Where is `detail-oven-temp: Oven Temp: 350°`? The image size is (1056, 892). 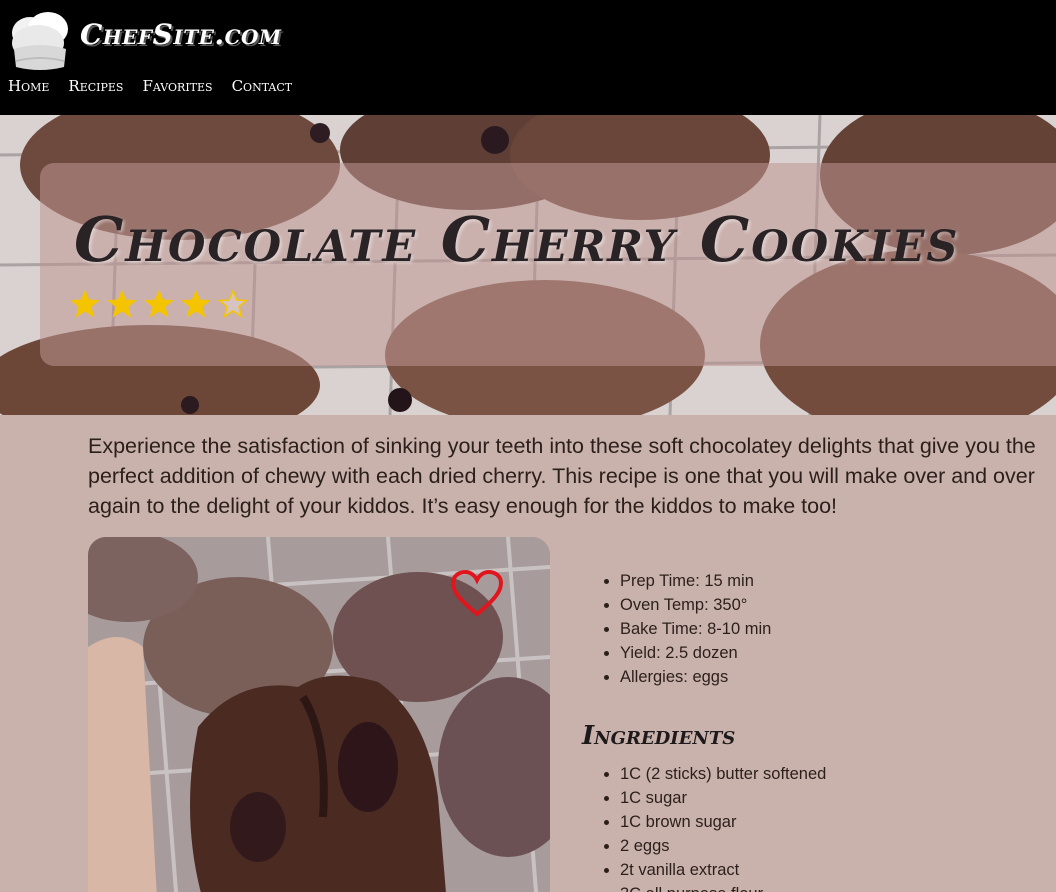
detail-oven-temp: Oven Temp: 350° is located at coordinates (695, 605).